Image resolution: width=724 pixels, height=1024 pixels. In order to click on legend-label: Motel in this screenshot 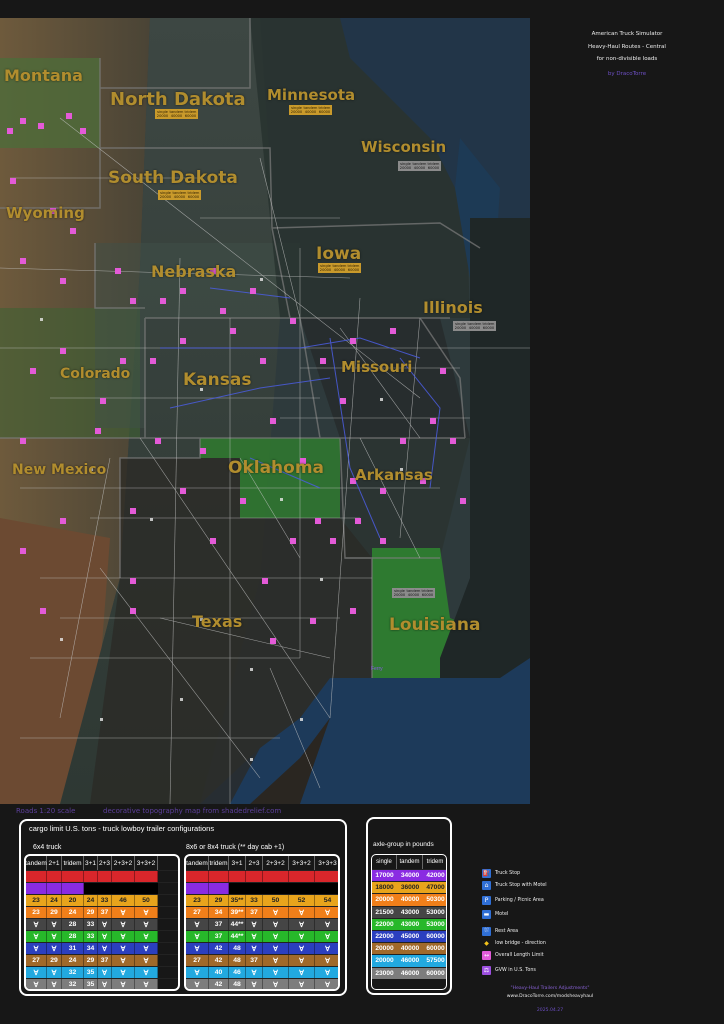, I will do `click(502, 914)`.